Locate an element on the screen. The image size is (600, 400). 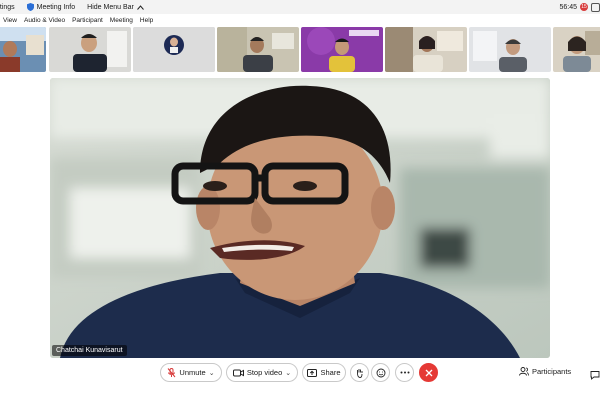
more-icon is located at coordinates (404, 372).